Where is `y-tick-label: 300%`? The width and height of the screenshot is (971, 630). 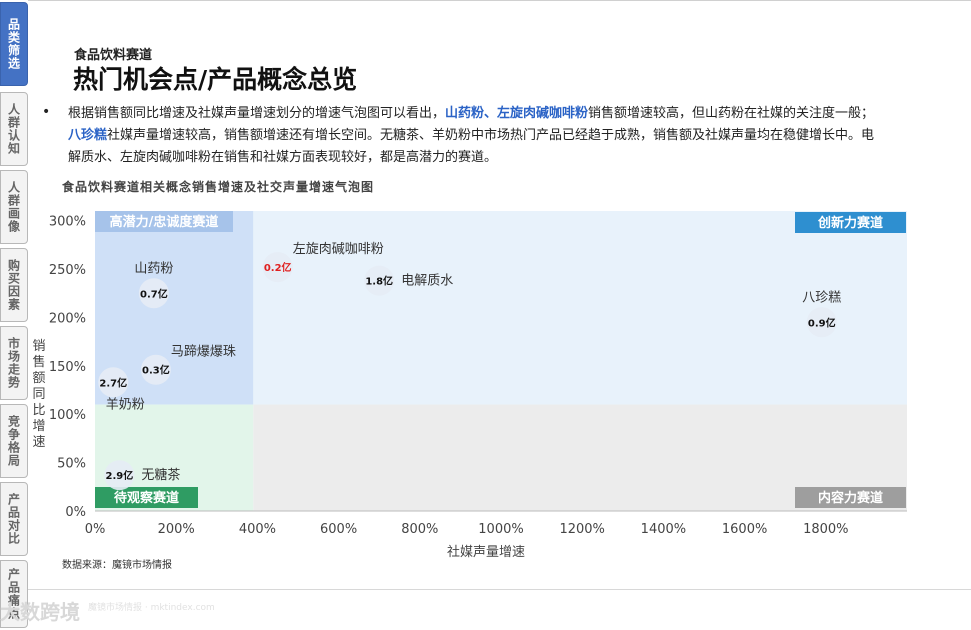 y-tick-label: 300% is located at coordinates (67, 222).